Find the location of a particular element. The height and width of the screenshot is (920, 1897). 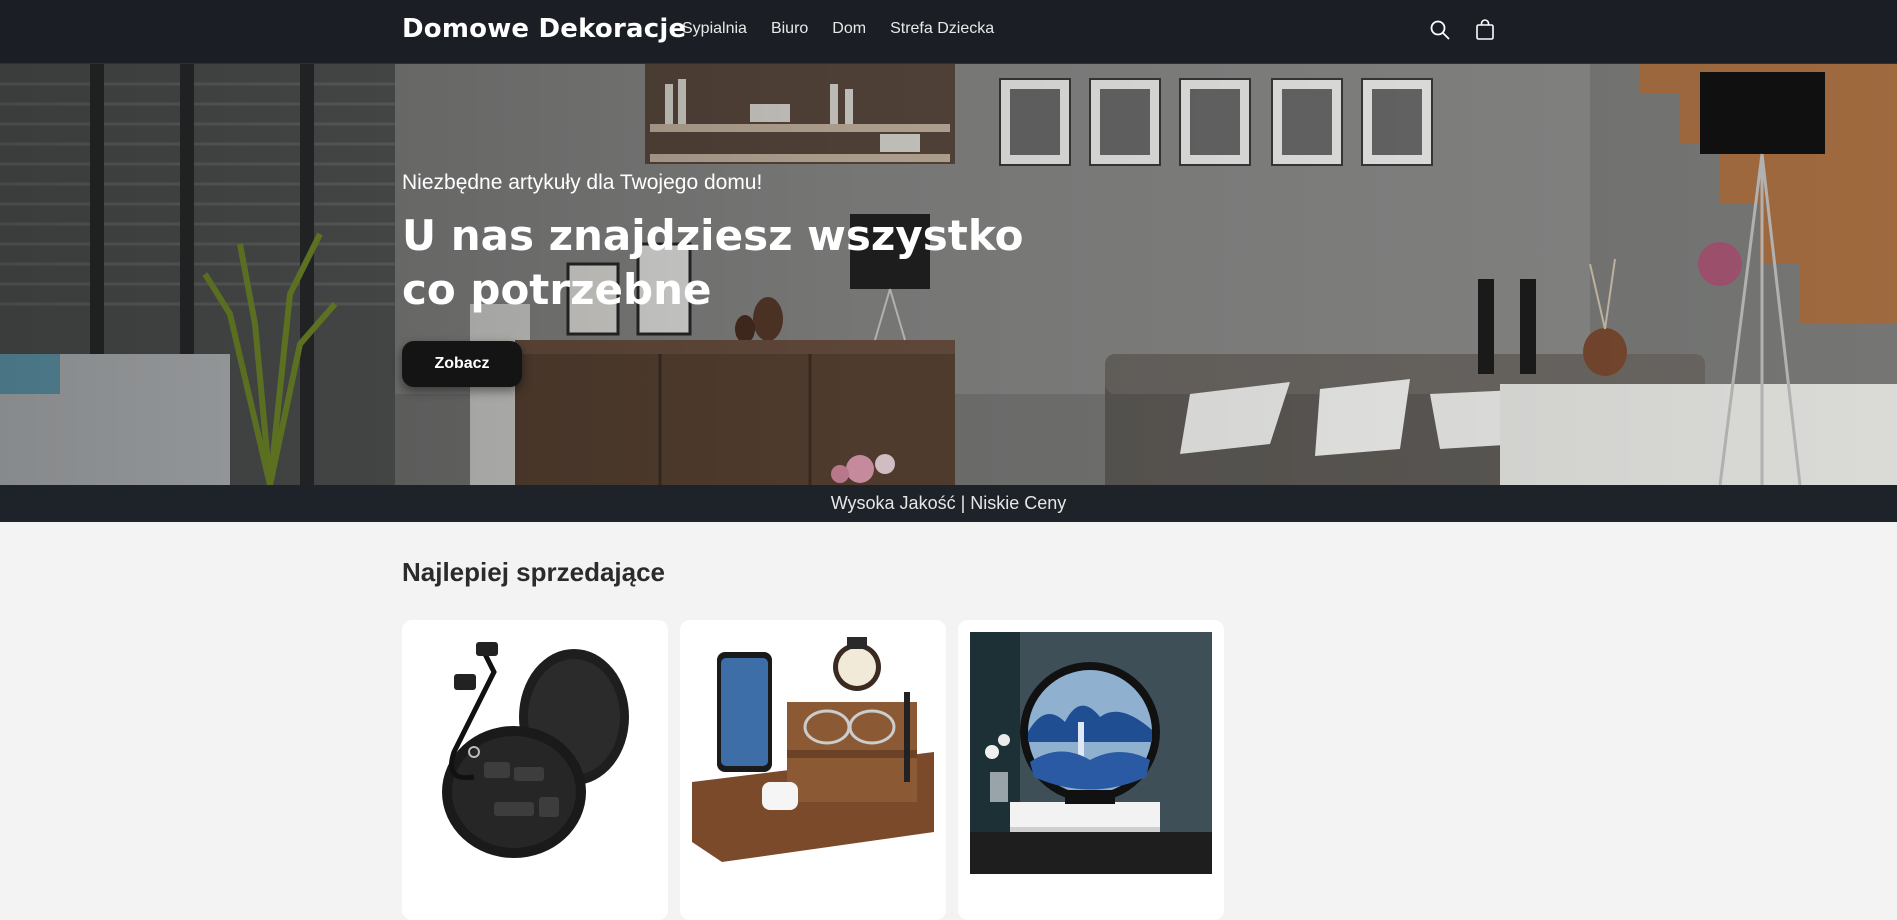

search-icon is located at coordinates (1440, 30).